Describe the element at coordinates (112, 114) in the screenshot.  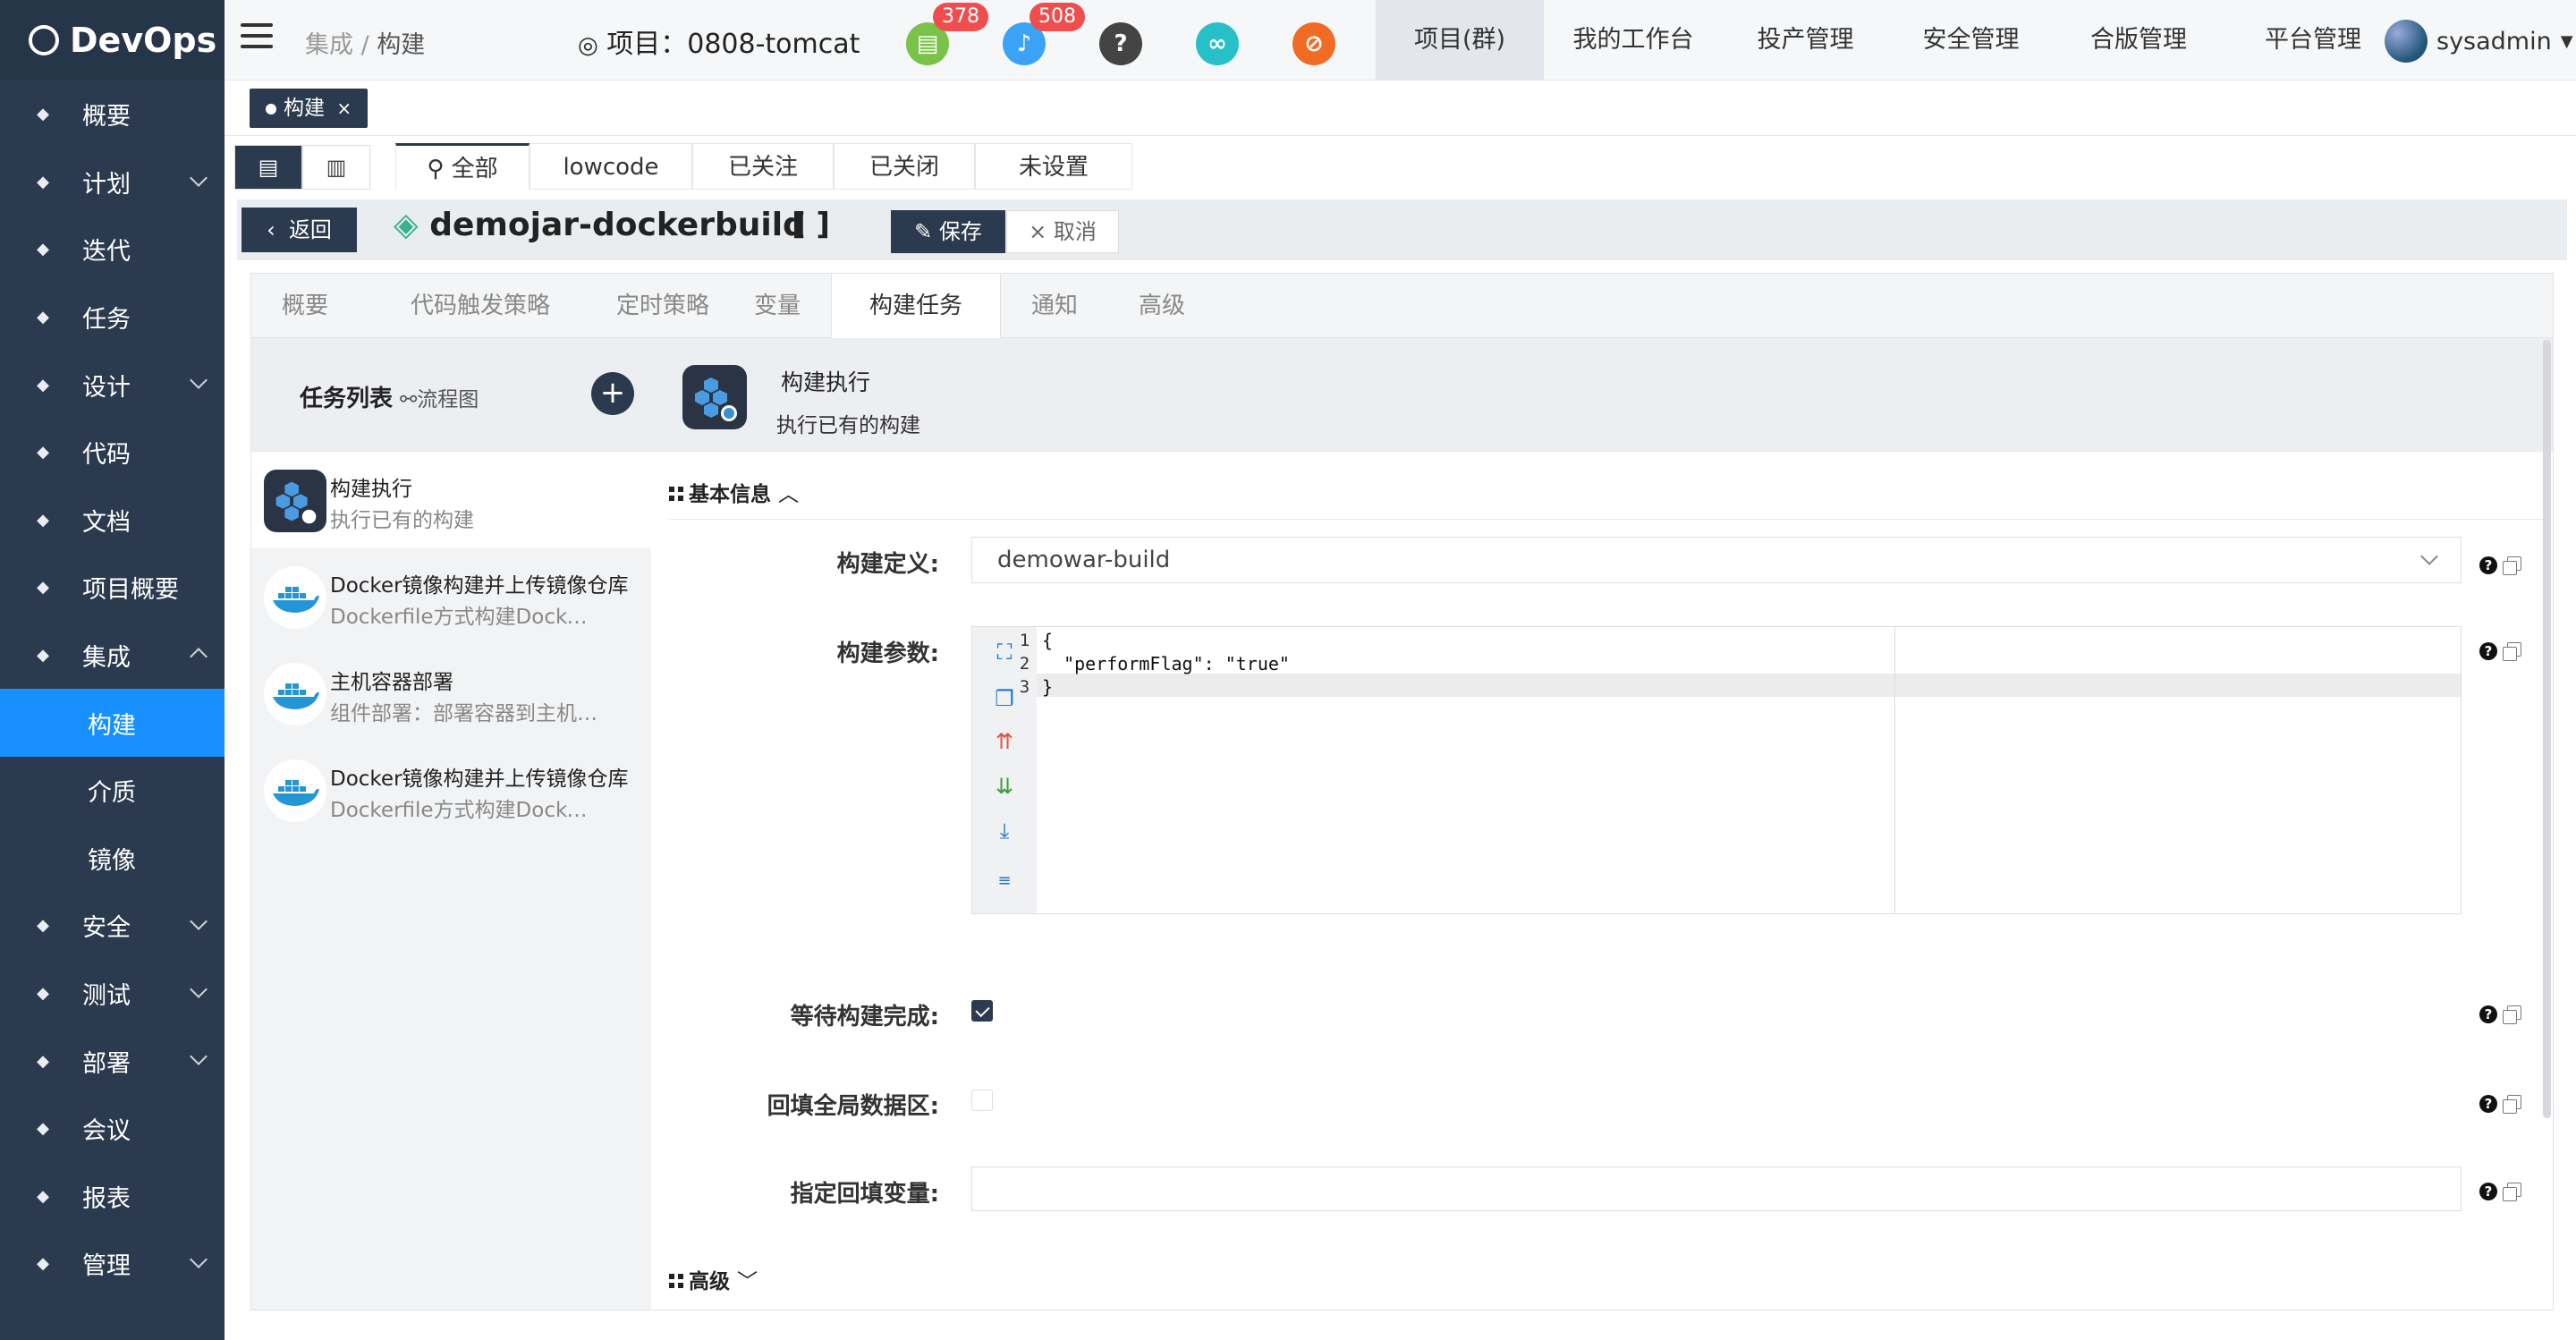
I see `sidebar-item-0: ◆ 概要` at that location.